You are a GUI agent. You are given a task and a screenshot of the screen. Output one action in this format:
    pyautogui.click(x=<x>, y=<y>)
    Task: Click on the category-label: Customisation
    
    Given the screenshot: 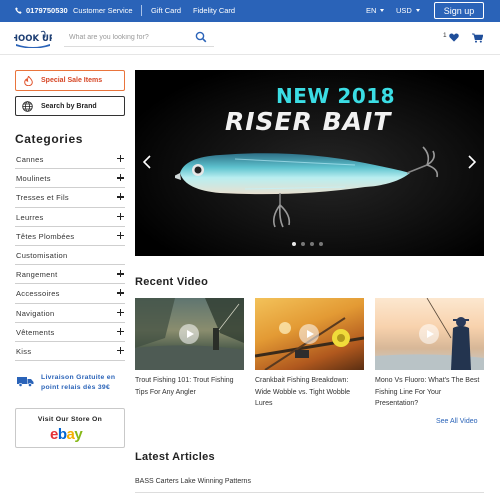 What is the action you would take?
    pyautogui.click(x=42, y=255)
    